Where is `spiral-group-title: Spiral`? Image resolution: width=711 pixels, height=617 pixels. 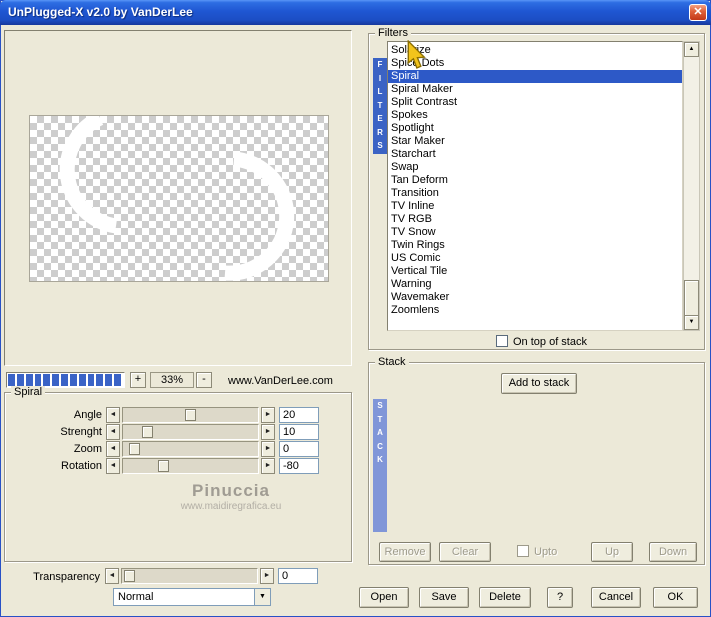 spiral-group-title: Spiral is located at coordinates (28, 392).